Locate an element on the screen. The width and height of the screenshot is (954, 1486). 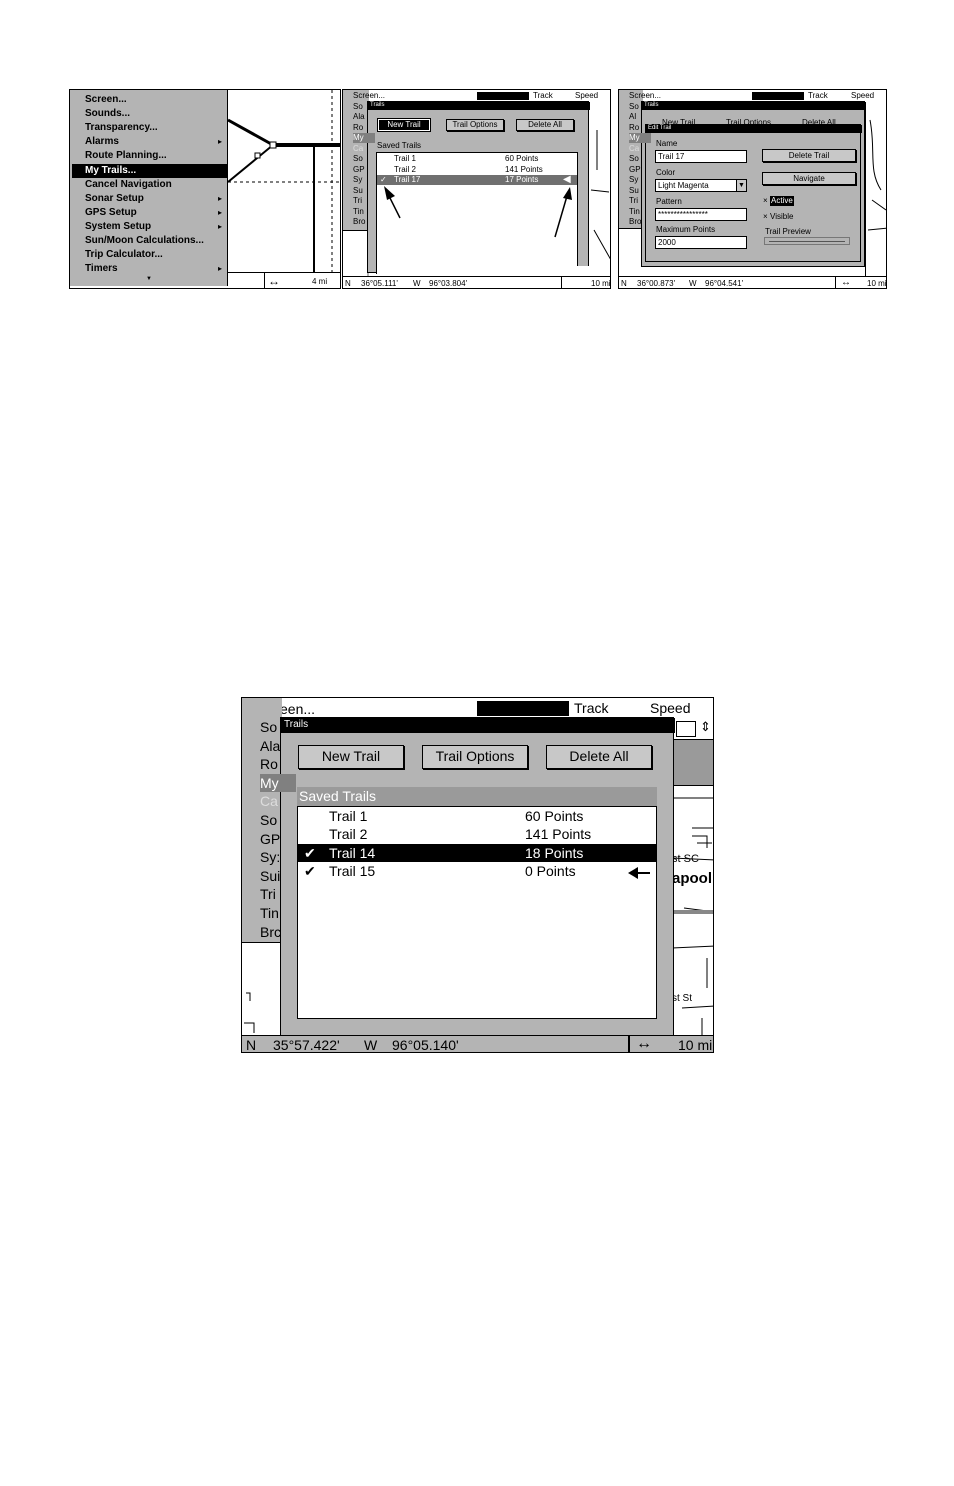
max-points-field: 2000 is located at coordinates (701, 242).